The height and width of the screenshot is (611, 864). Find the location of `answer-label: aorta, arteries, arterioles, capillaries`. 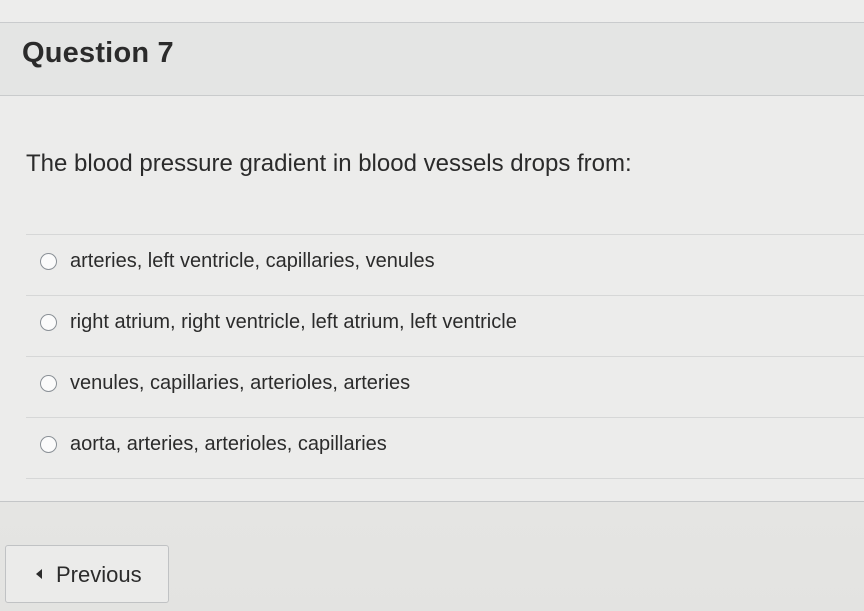

answer-label: aorta, arteries, arterioles, capillaries is located at coordinates (228, 444).